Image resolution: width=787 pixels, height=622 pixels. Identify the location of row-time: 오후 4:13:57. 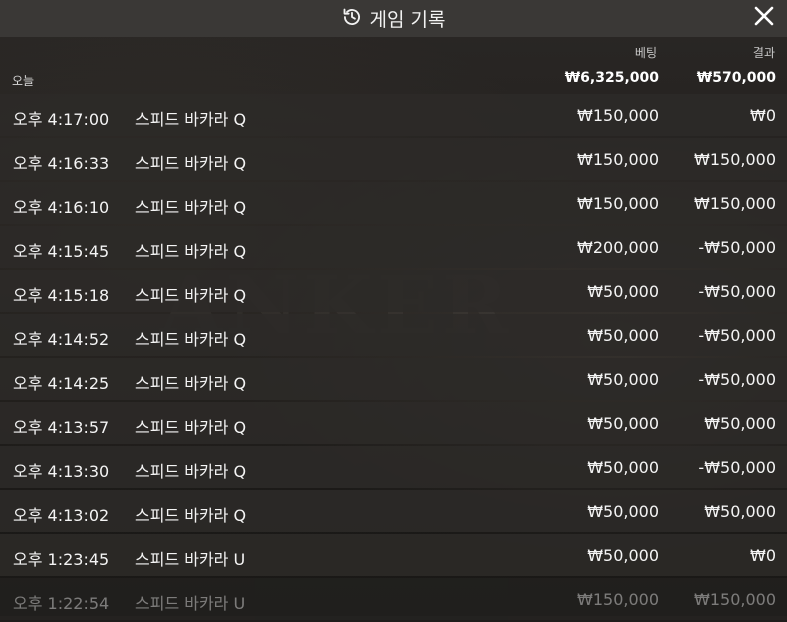
(61, 427).